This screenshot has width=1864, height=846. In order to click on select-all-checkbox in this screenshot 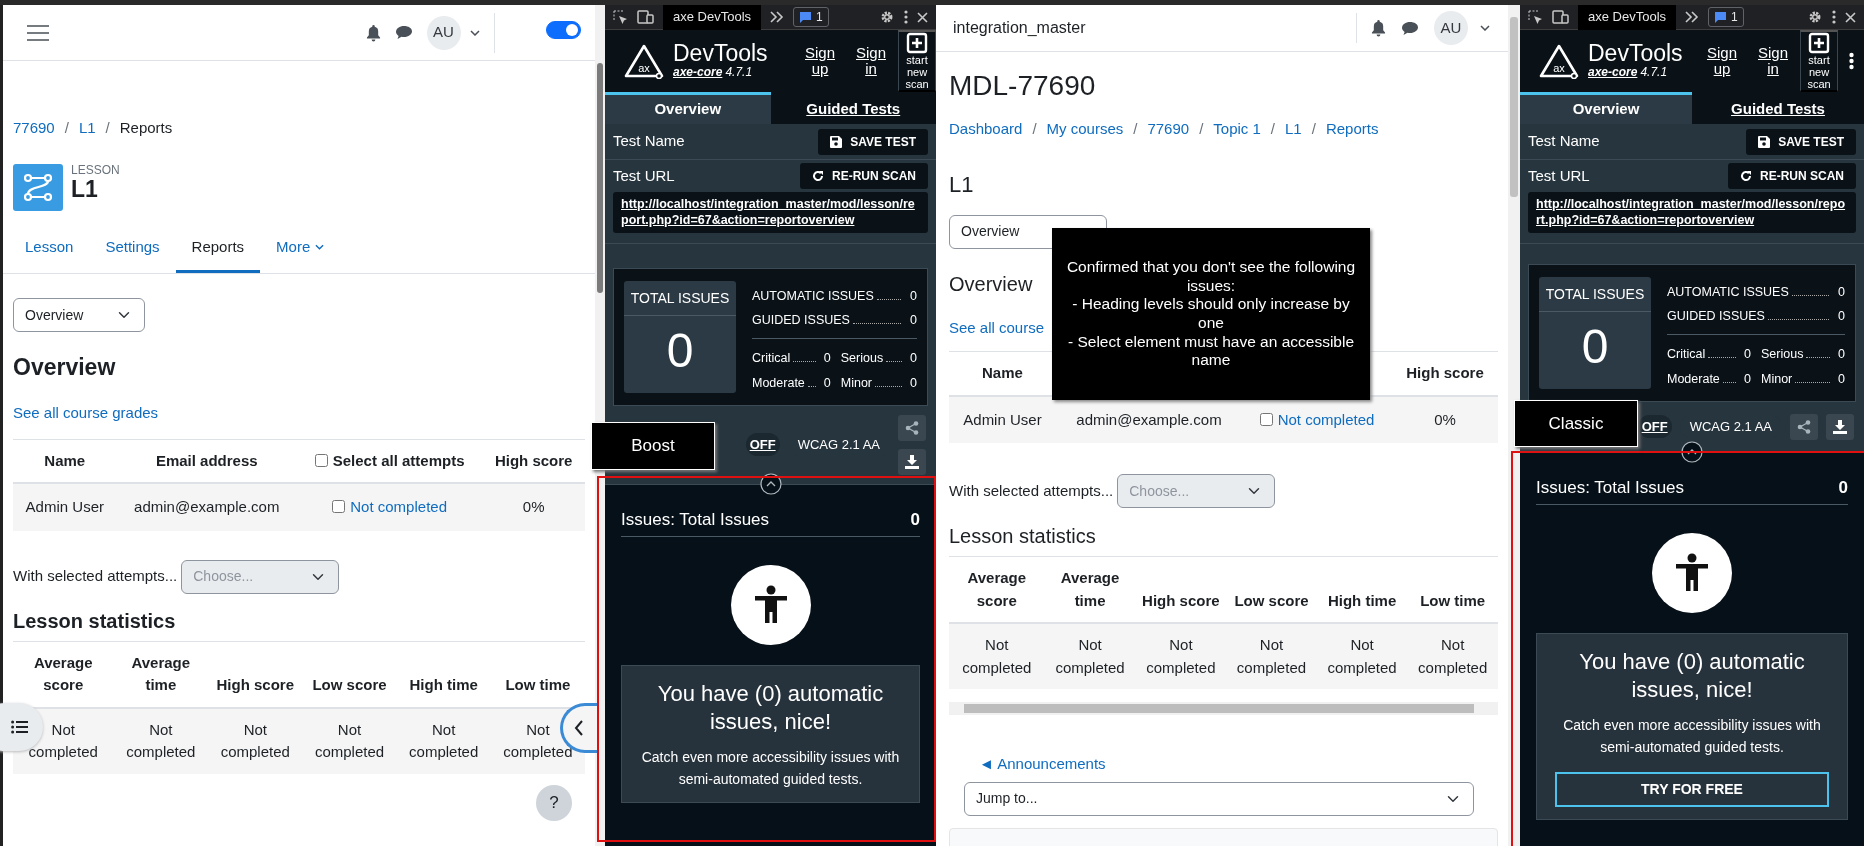, I will do `click(321, 460)`.